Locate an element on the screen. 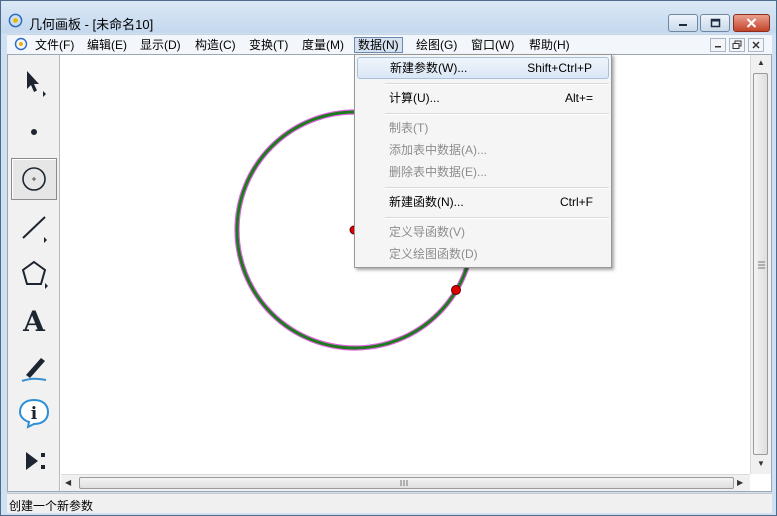 This screenshot has width=777, height=516. menu-item-calculate: 计算(U)... Alt+= is located at coordinates (483, 98).